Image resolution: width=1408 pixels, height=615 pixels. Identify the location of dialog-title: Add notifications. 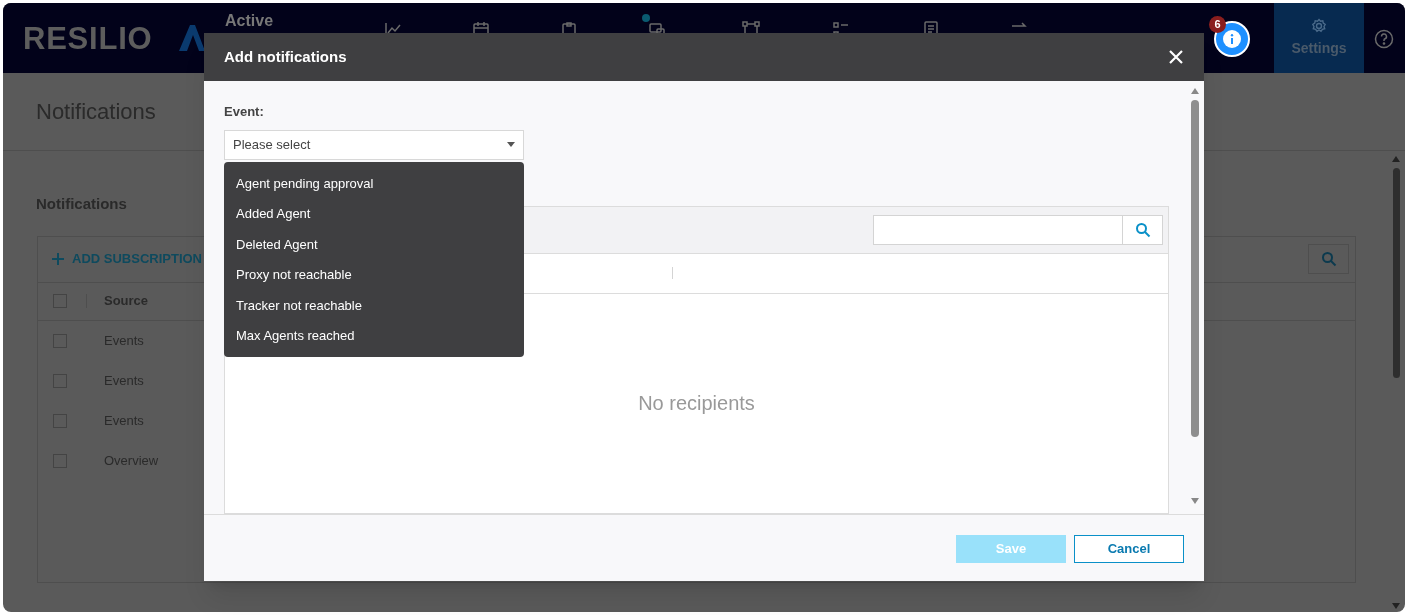
(285, 56).